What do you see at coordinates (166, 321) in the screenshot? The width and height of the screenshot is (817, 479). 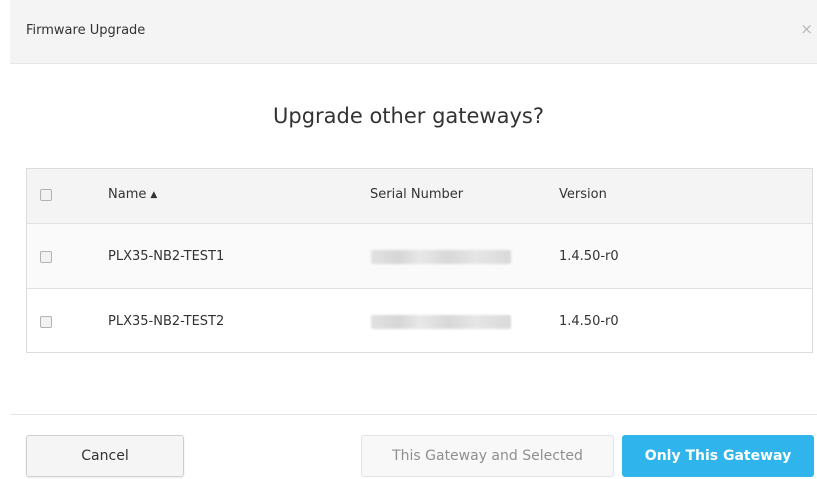 I see `gateway-name: PLX35-NB2-TEST2` at bounding box center [166, 321].